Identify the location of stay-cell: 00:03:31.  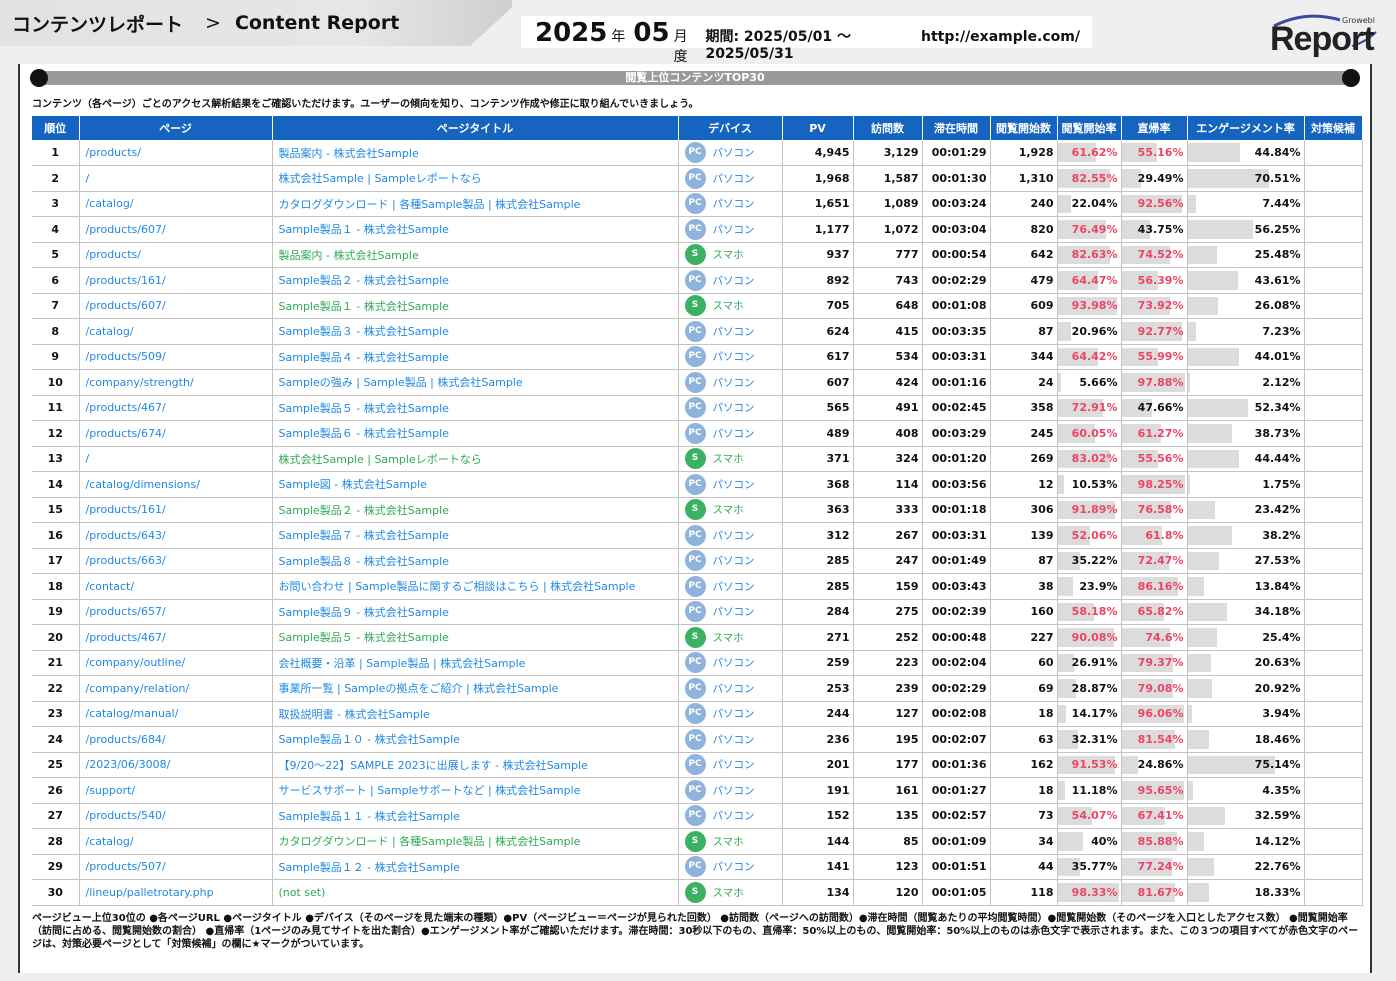
(956, 535).